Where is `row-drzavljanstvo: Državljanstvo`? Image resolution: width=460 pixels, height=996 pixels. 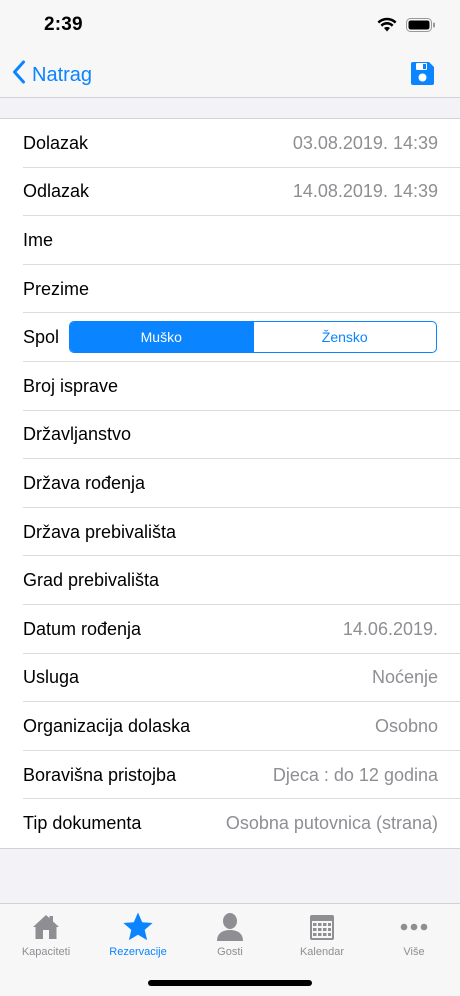
row-drzavljanstvo: Državljanstvo is located at coordinates (230, 435).